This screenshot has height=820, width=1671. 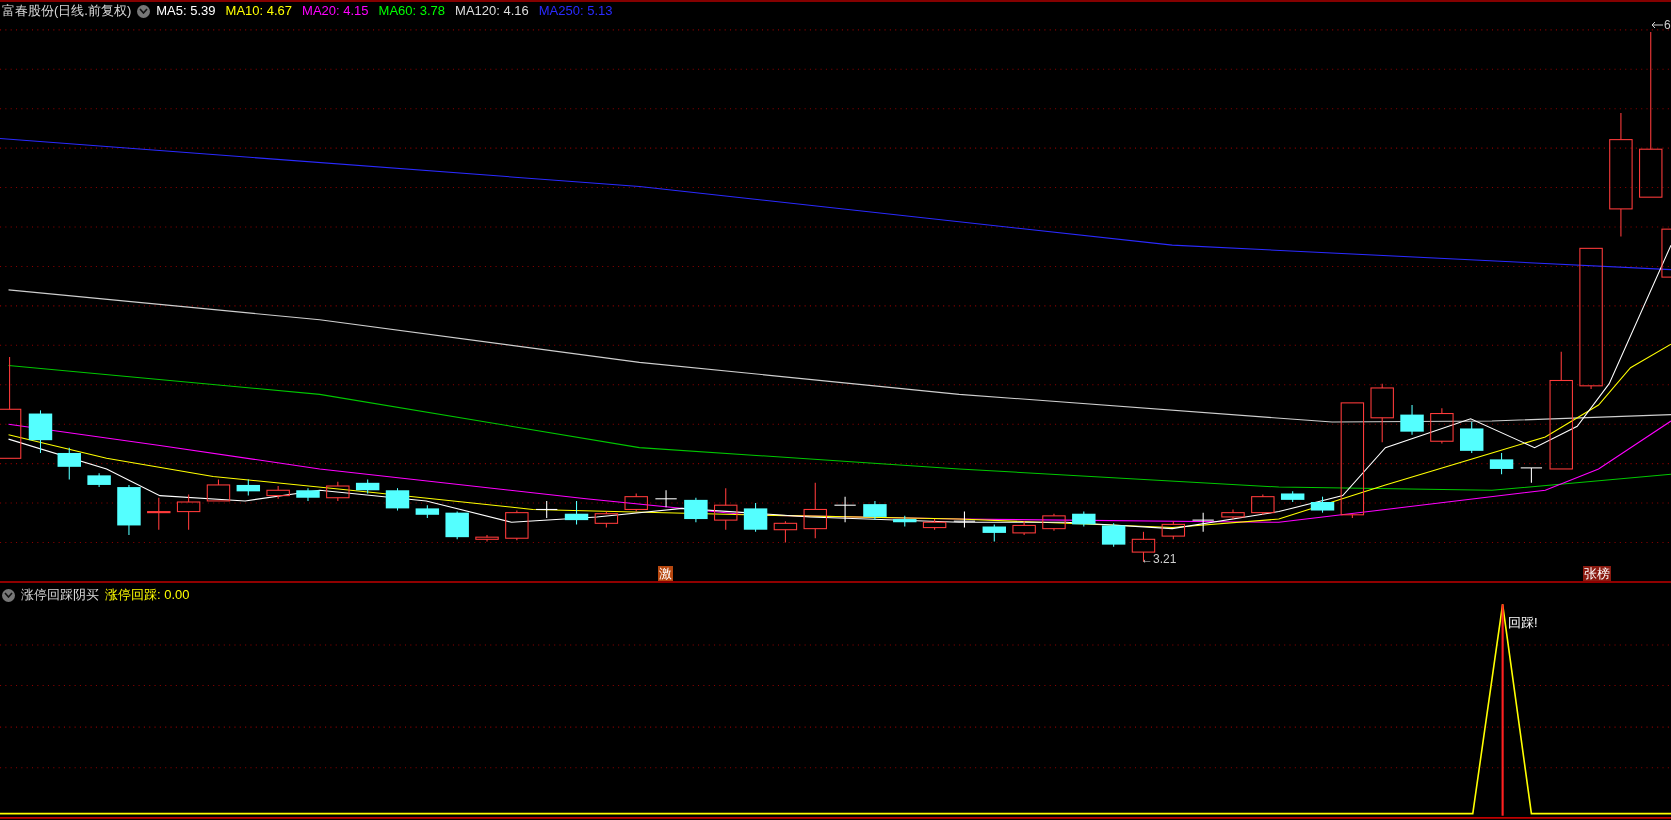 What do you see at coordinates (60, 595) in the screenshot?
I see `indicator-name: 涨停回踩阴买` at bounding box center [60, 595].